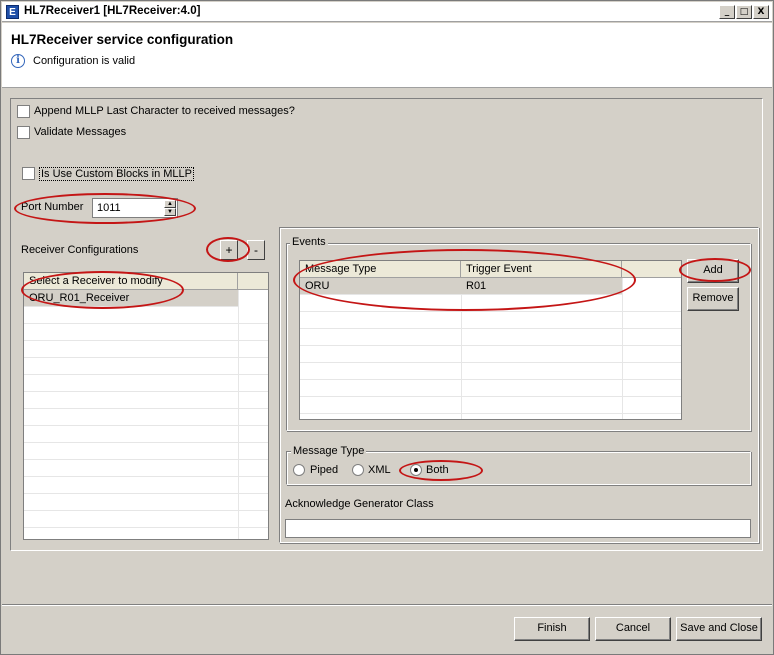 The image size is (774, 655). What do you see at coordinates (309, 242) in the screenshot?
I see `events-group-title: Events` at bounding box center [309, 242].